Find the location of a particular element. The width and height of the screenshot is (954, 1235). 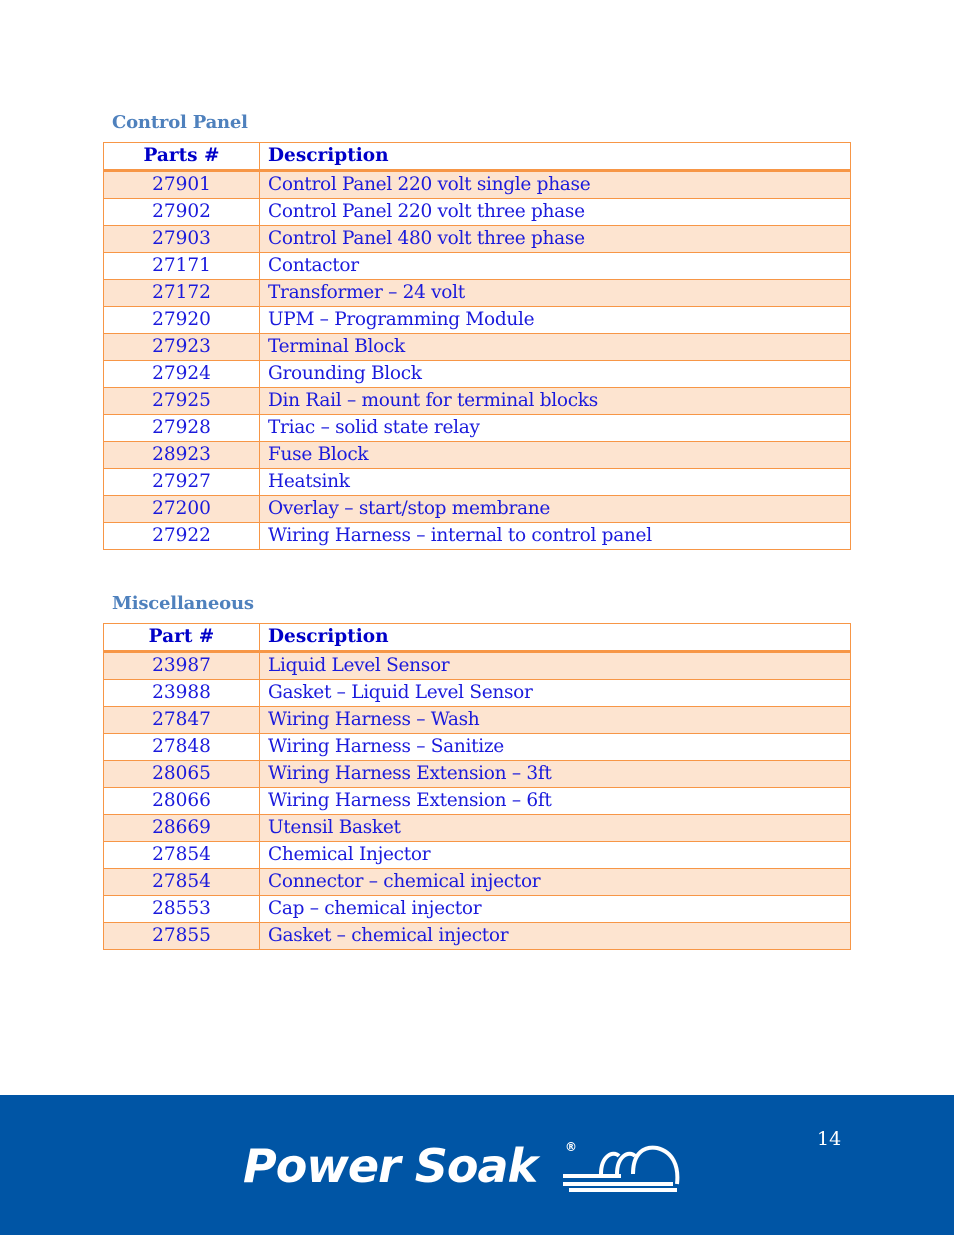

table-row: 27924 Grounding Block is located at coordinates (477, 374).